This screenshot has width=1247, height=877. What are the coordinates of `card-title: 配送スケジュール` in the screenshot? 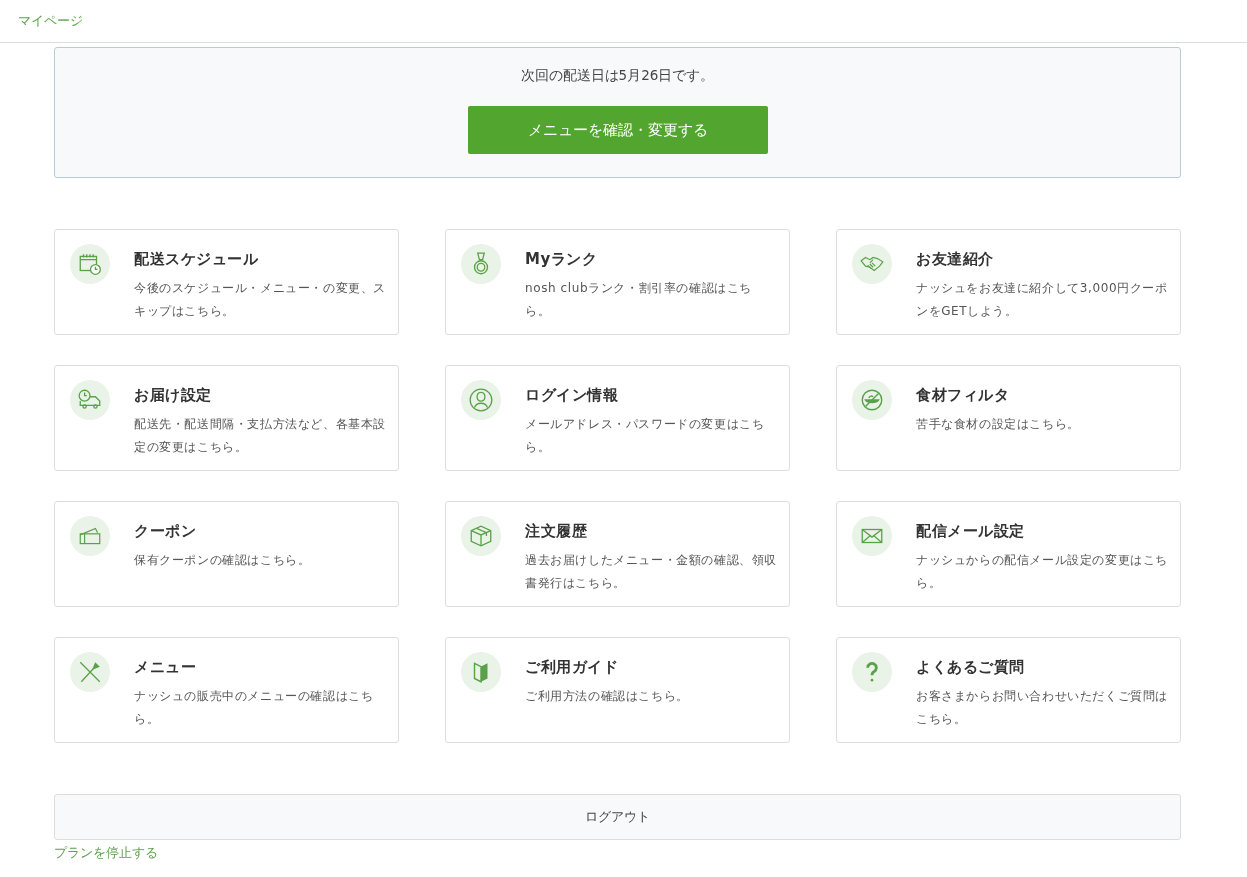 It's located at (196, 259).